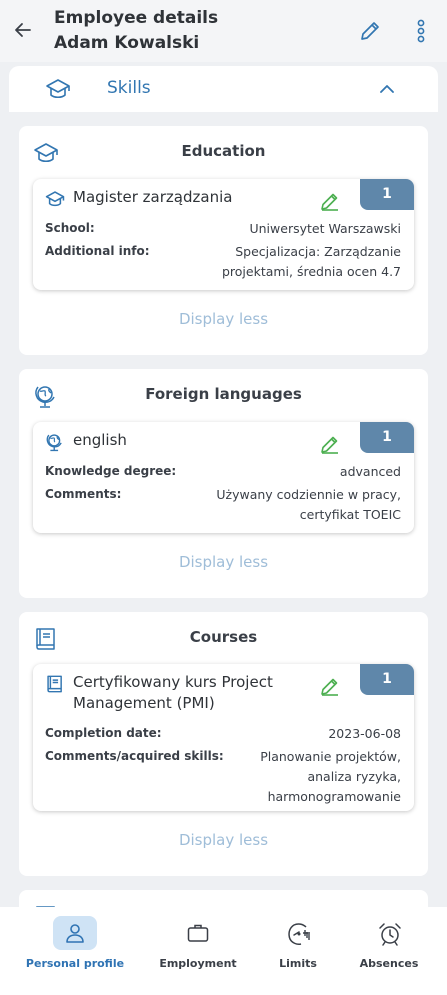  I want to click on row-label: School:, so click(70, 228).